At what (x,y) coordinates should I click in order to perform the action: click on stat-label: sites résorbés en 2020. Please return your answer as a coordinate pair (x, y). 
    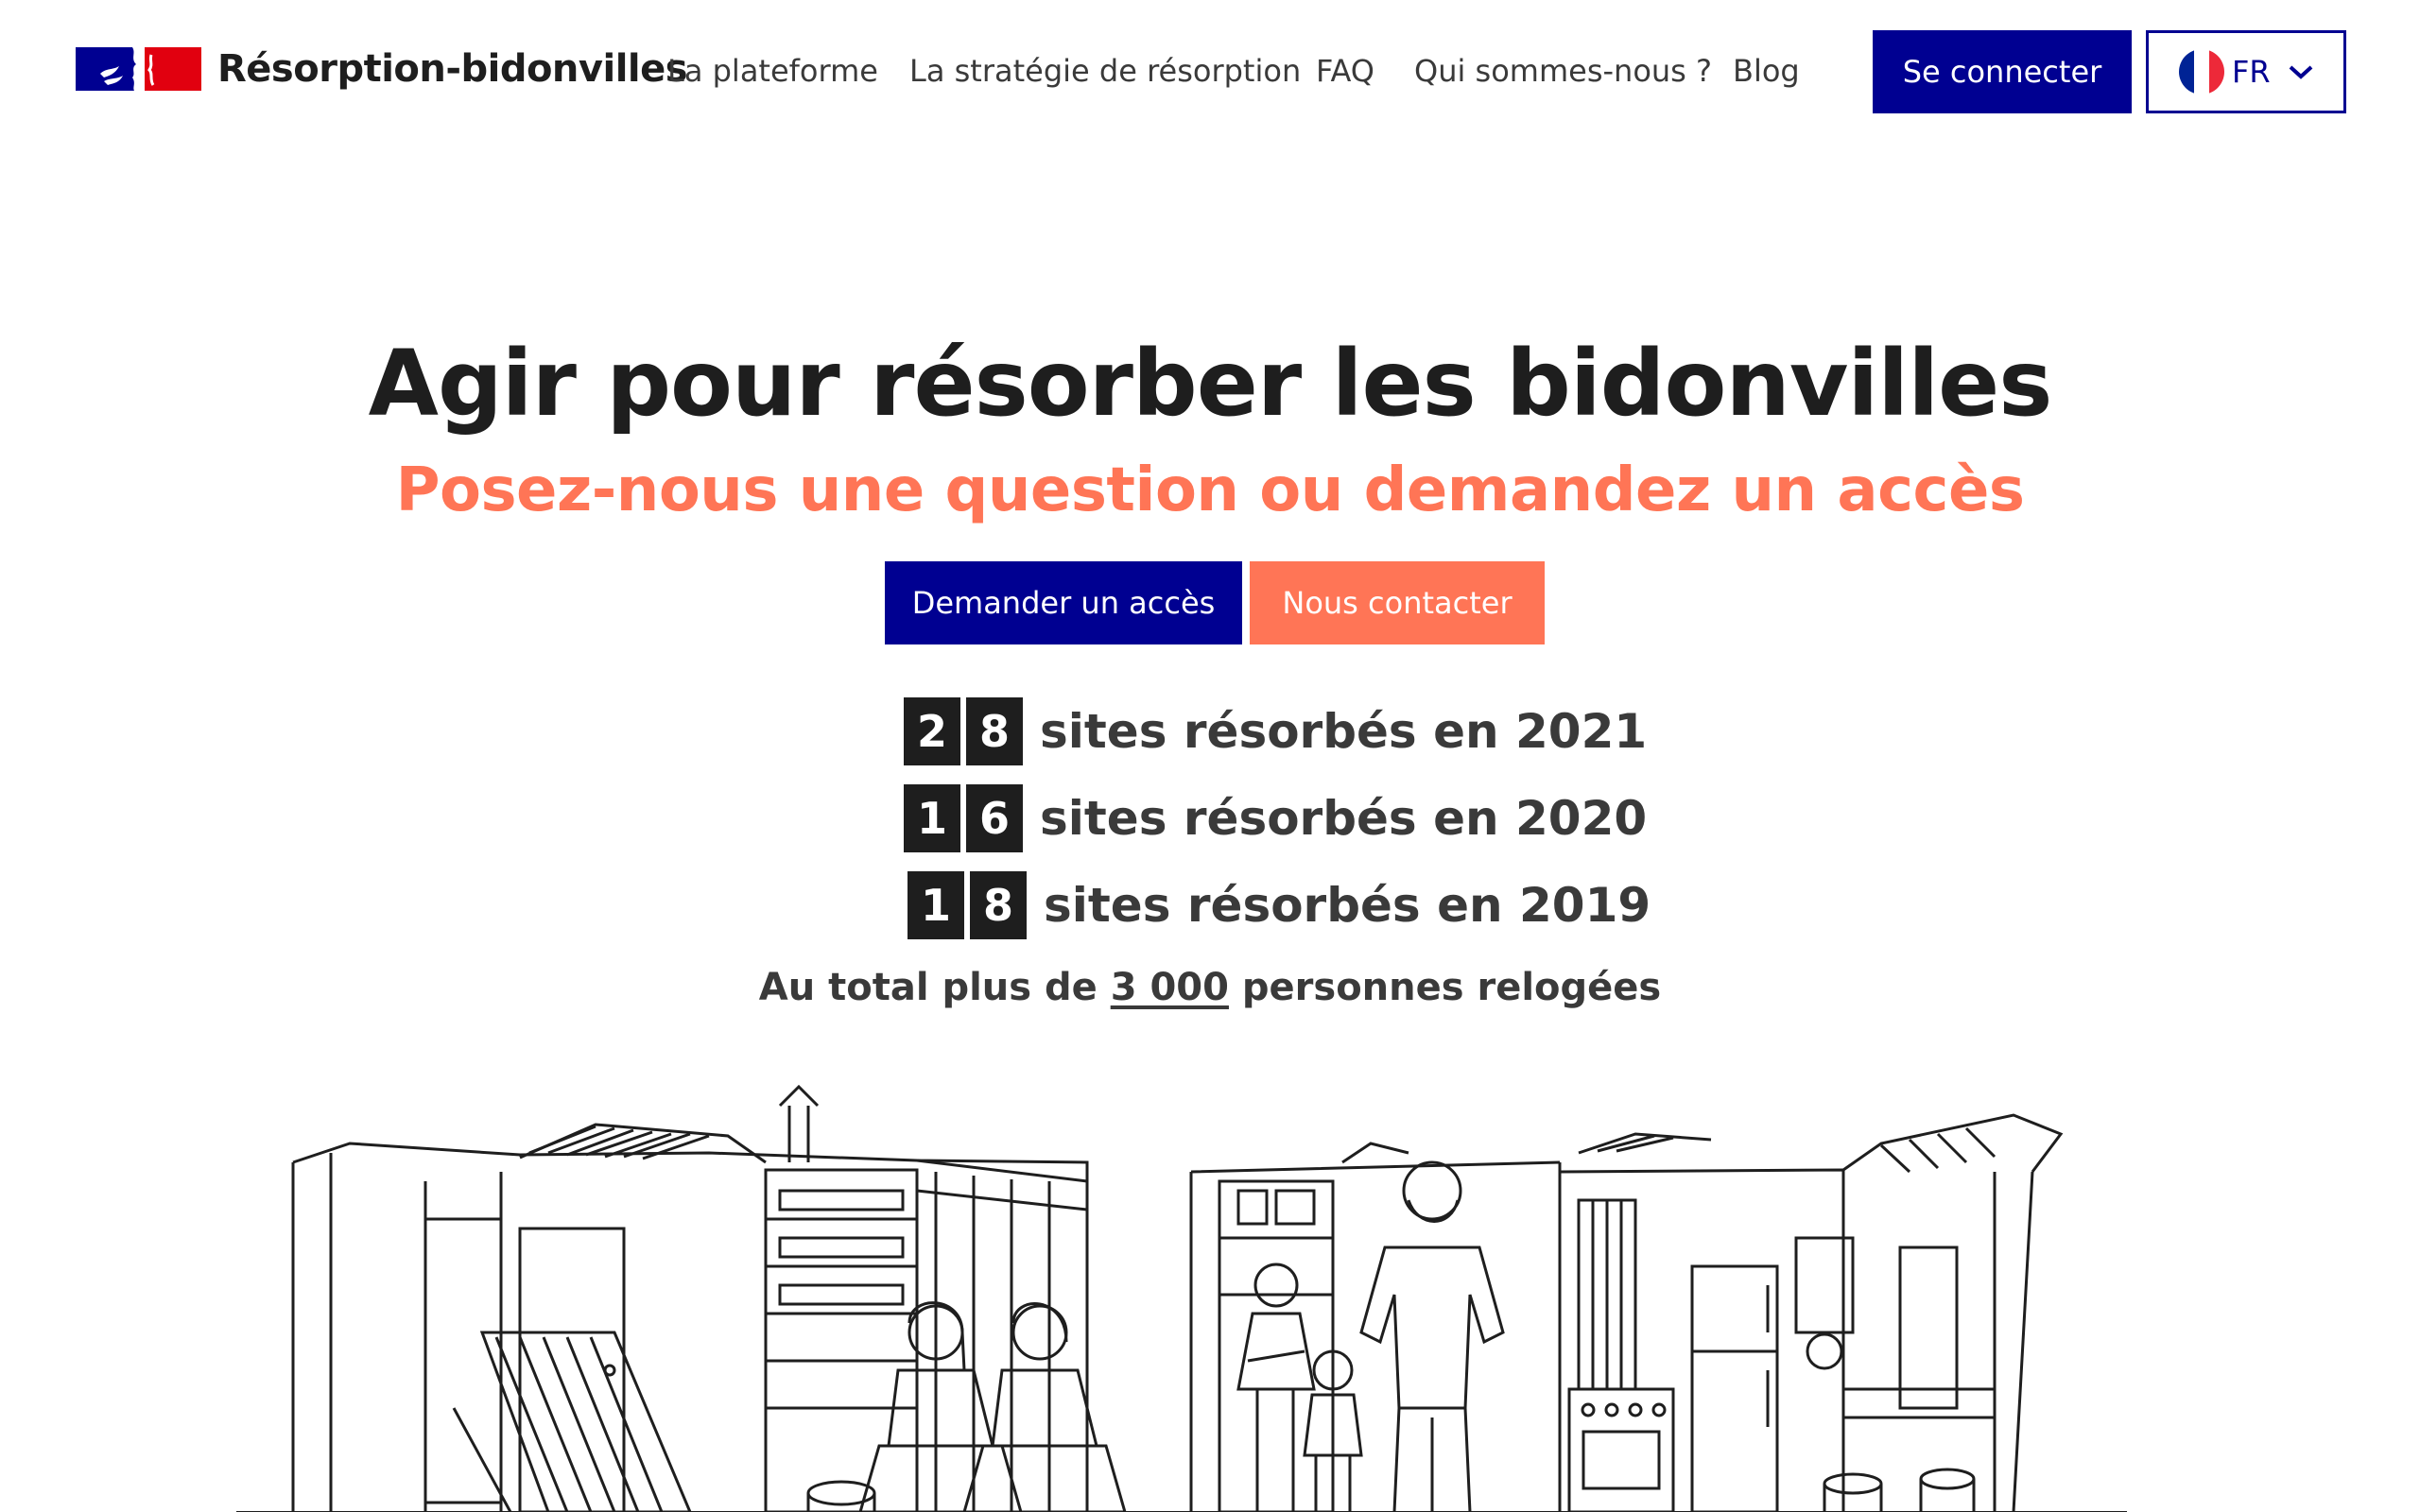
    Looking at the image, I should click on (1344, 818).